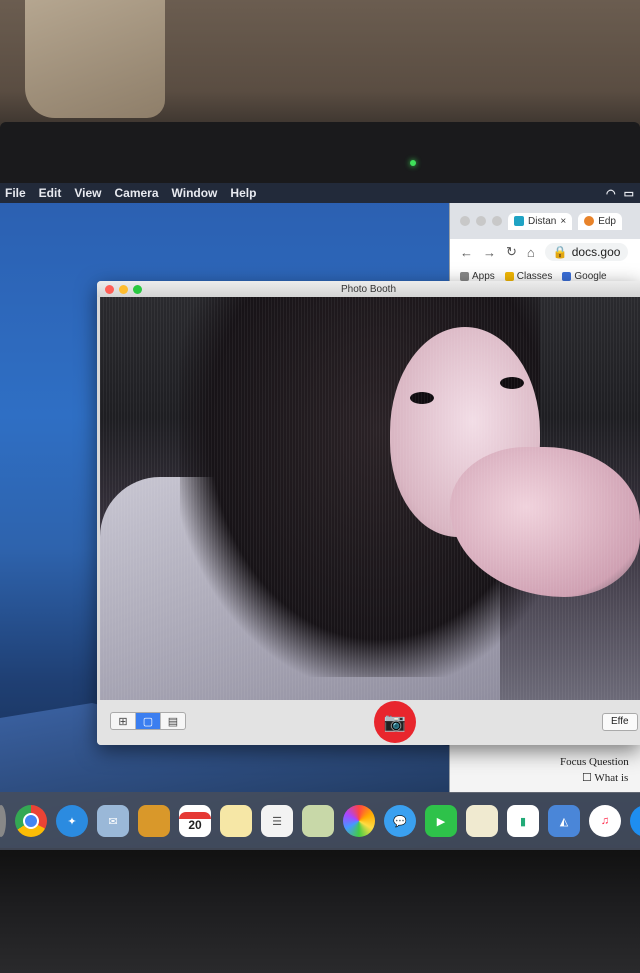 The height and width of the screenshot is (973, 640). I want to click on bookmark-apps: Apps, so click(477, 276).